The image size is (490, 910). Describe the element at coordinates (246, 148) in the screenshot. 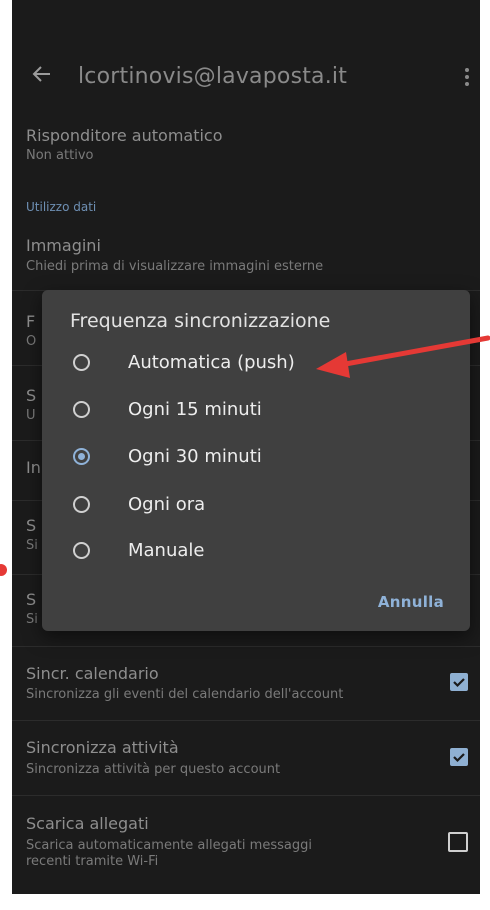

I see `pref-autoreply: Risponditore automatico Non attivo` at that location.